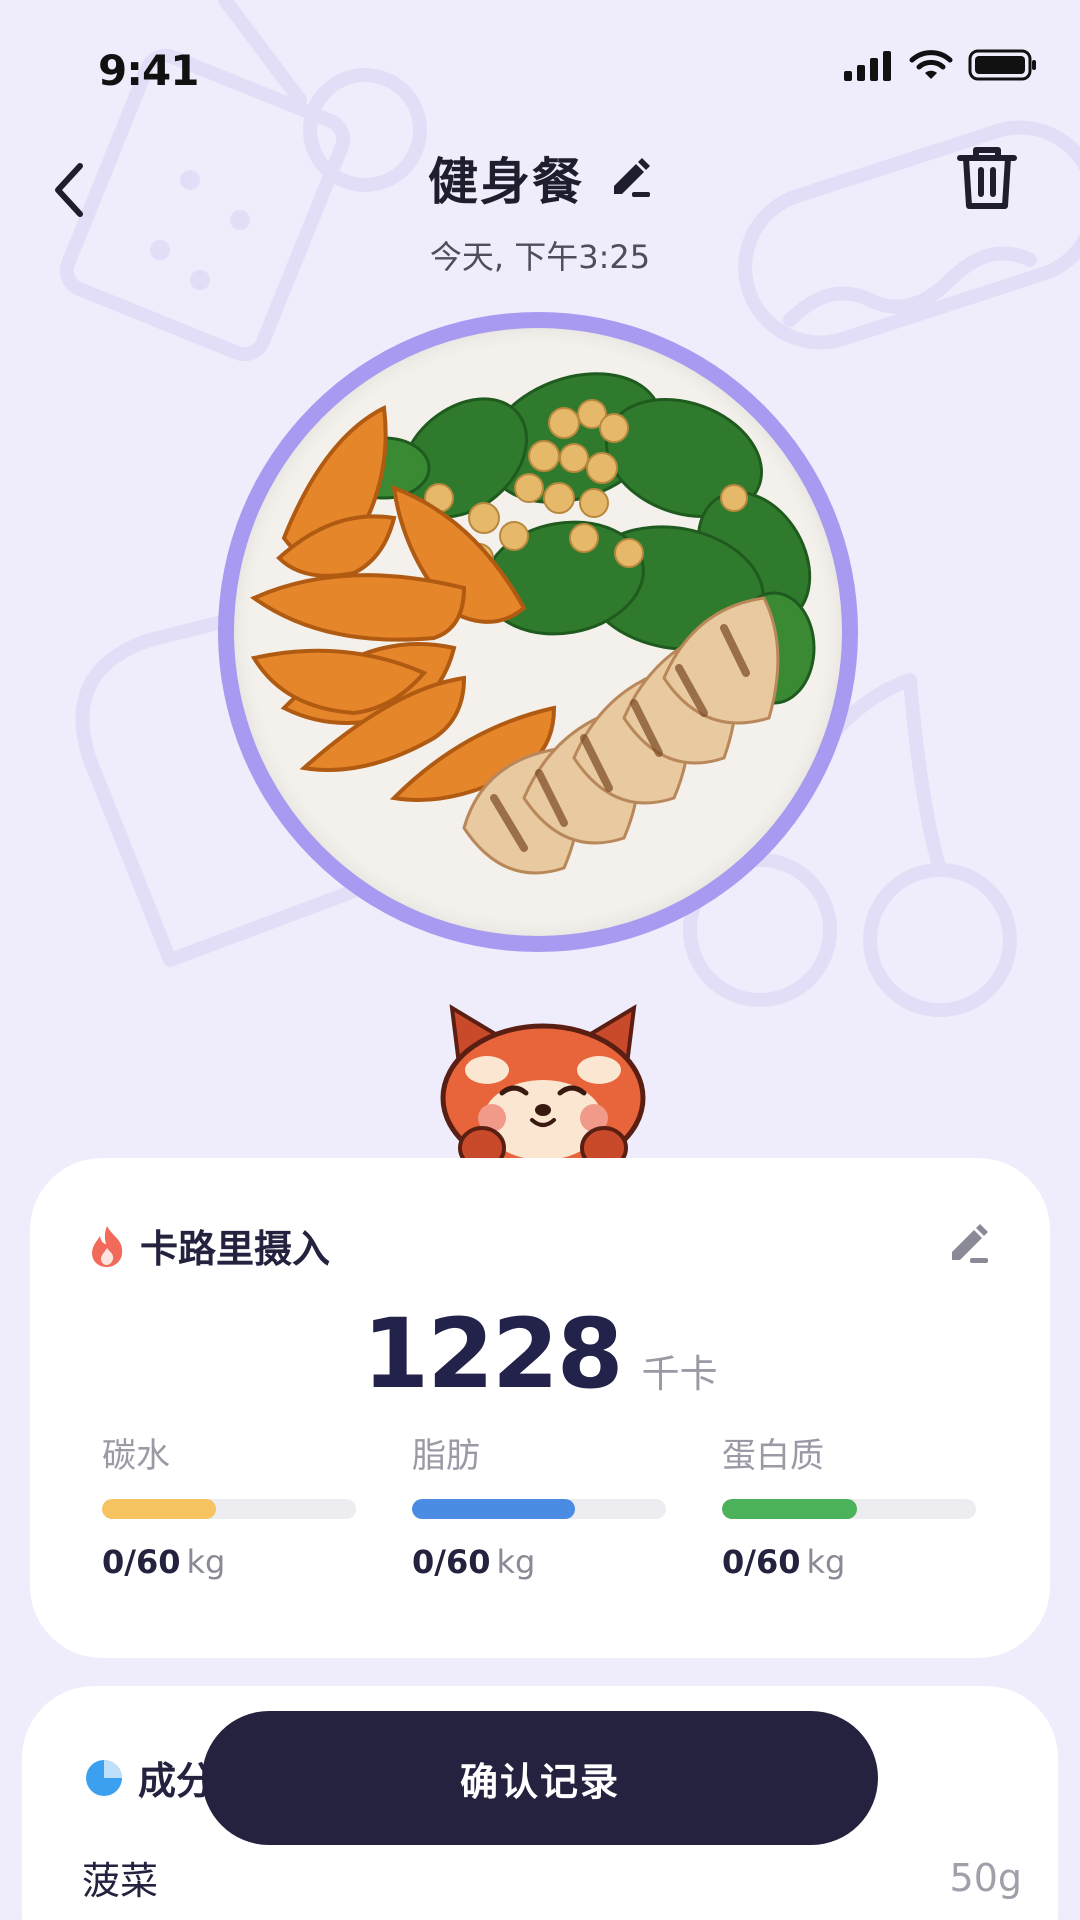 The height and width of the screenshot is (1920, 1080). What do you see at coordinates (107, 1246) in the screenshot?
I see `flame-icon` at bounding box center [107, 1246].